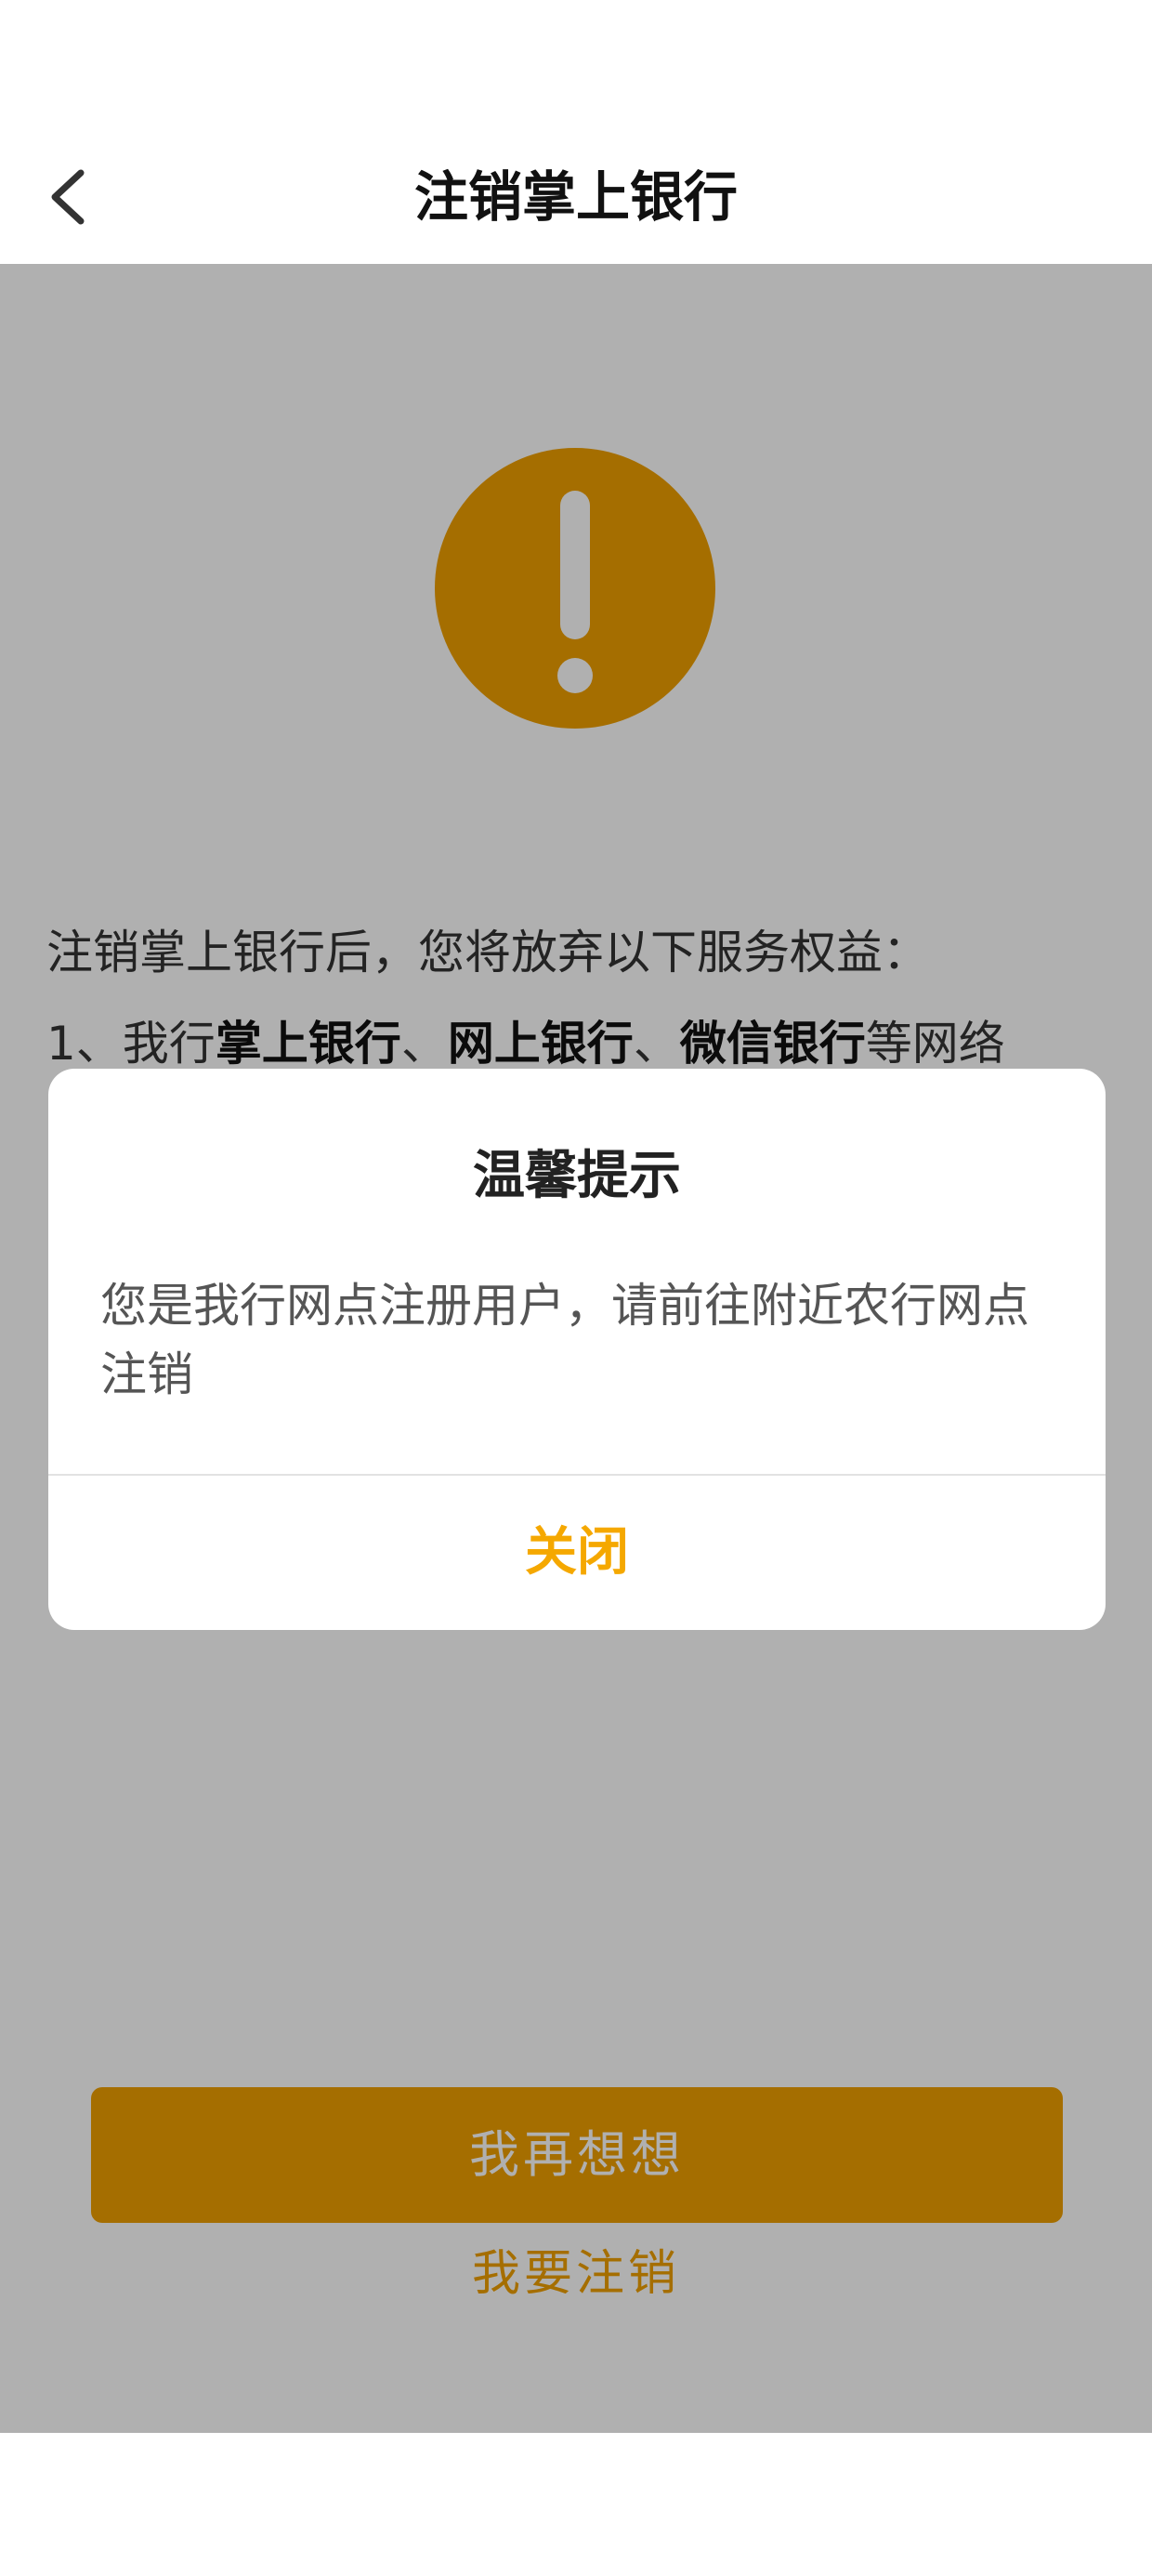 This screenshot has height=2576, width=1152. Describe the element at coordinates (564, 1340) in the screenshot. I see `dialog-message: 您是我行网点注册用户，请前往附近农行网点注销` at that location.